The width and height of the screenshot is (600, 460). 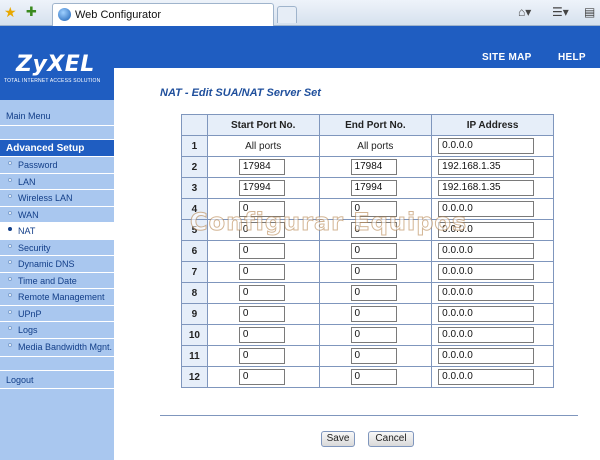 What do you see at coordinates (57, 198) in the screenshot?
I see `sidebar-item-wireless-lan: Wireless LAN` at bounding box center [57, 198].